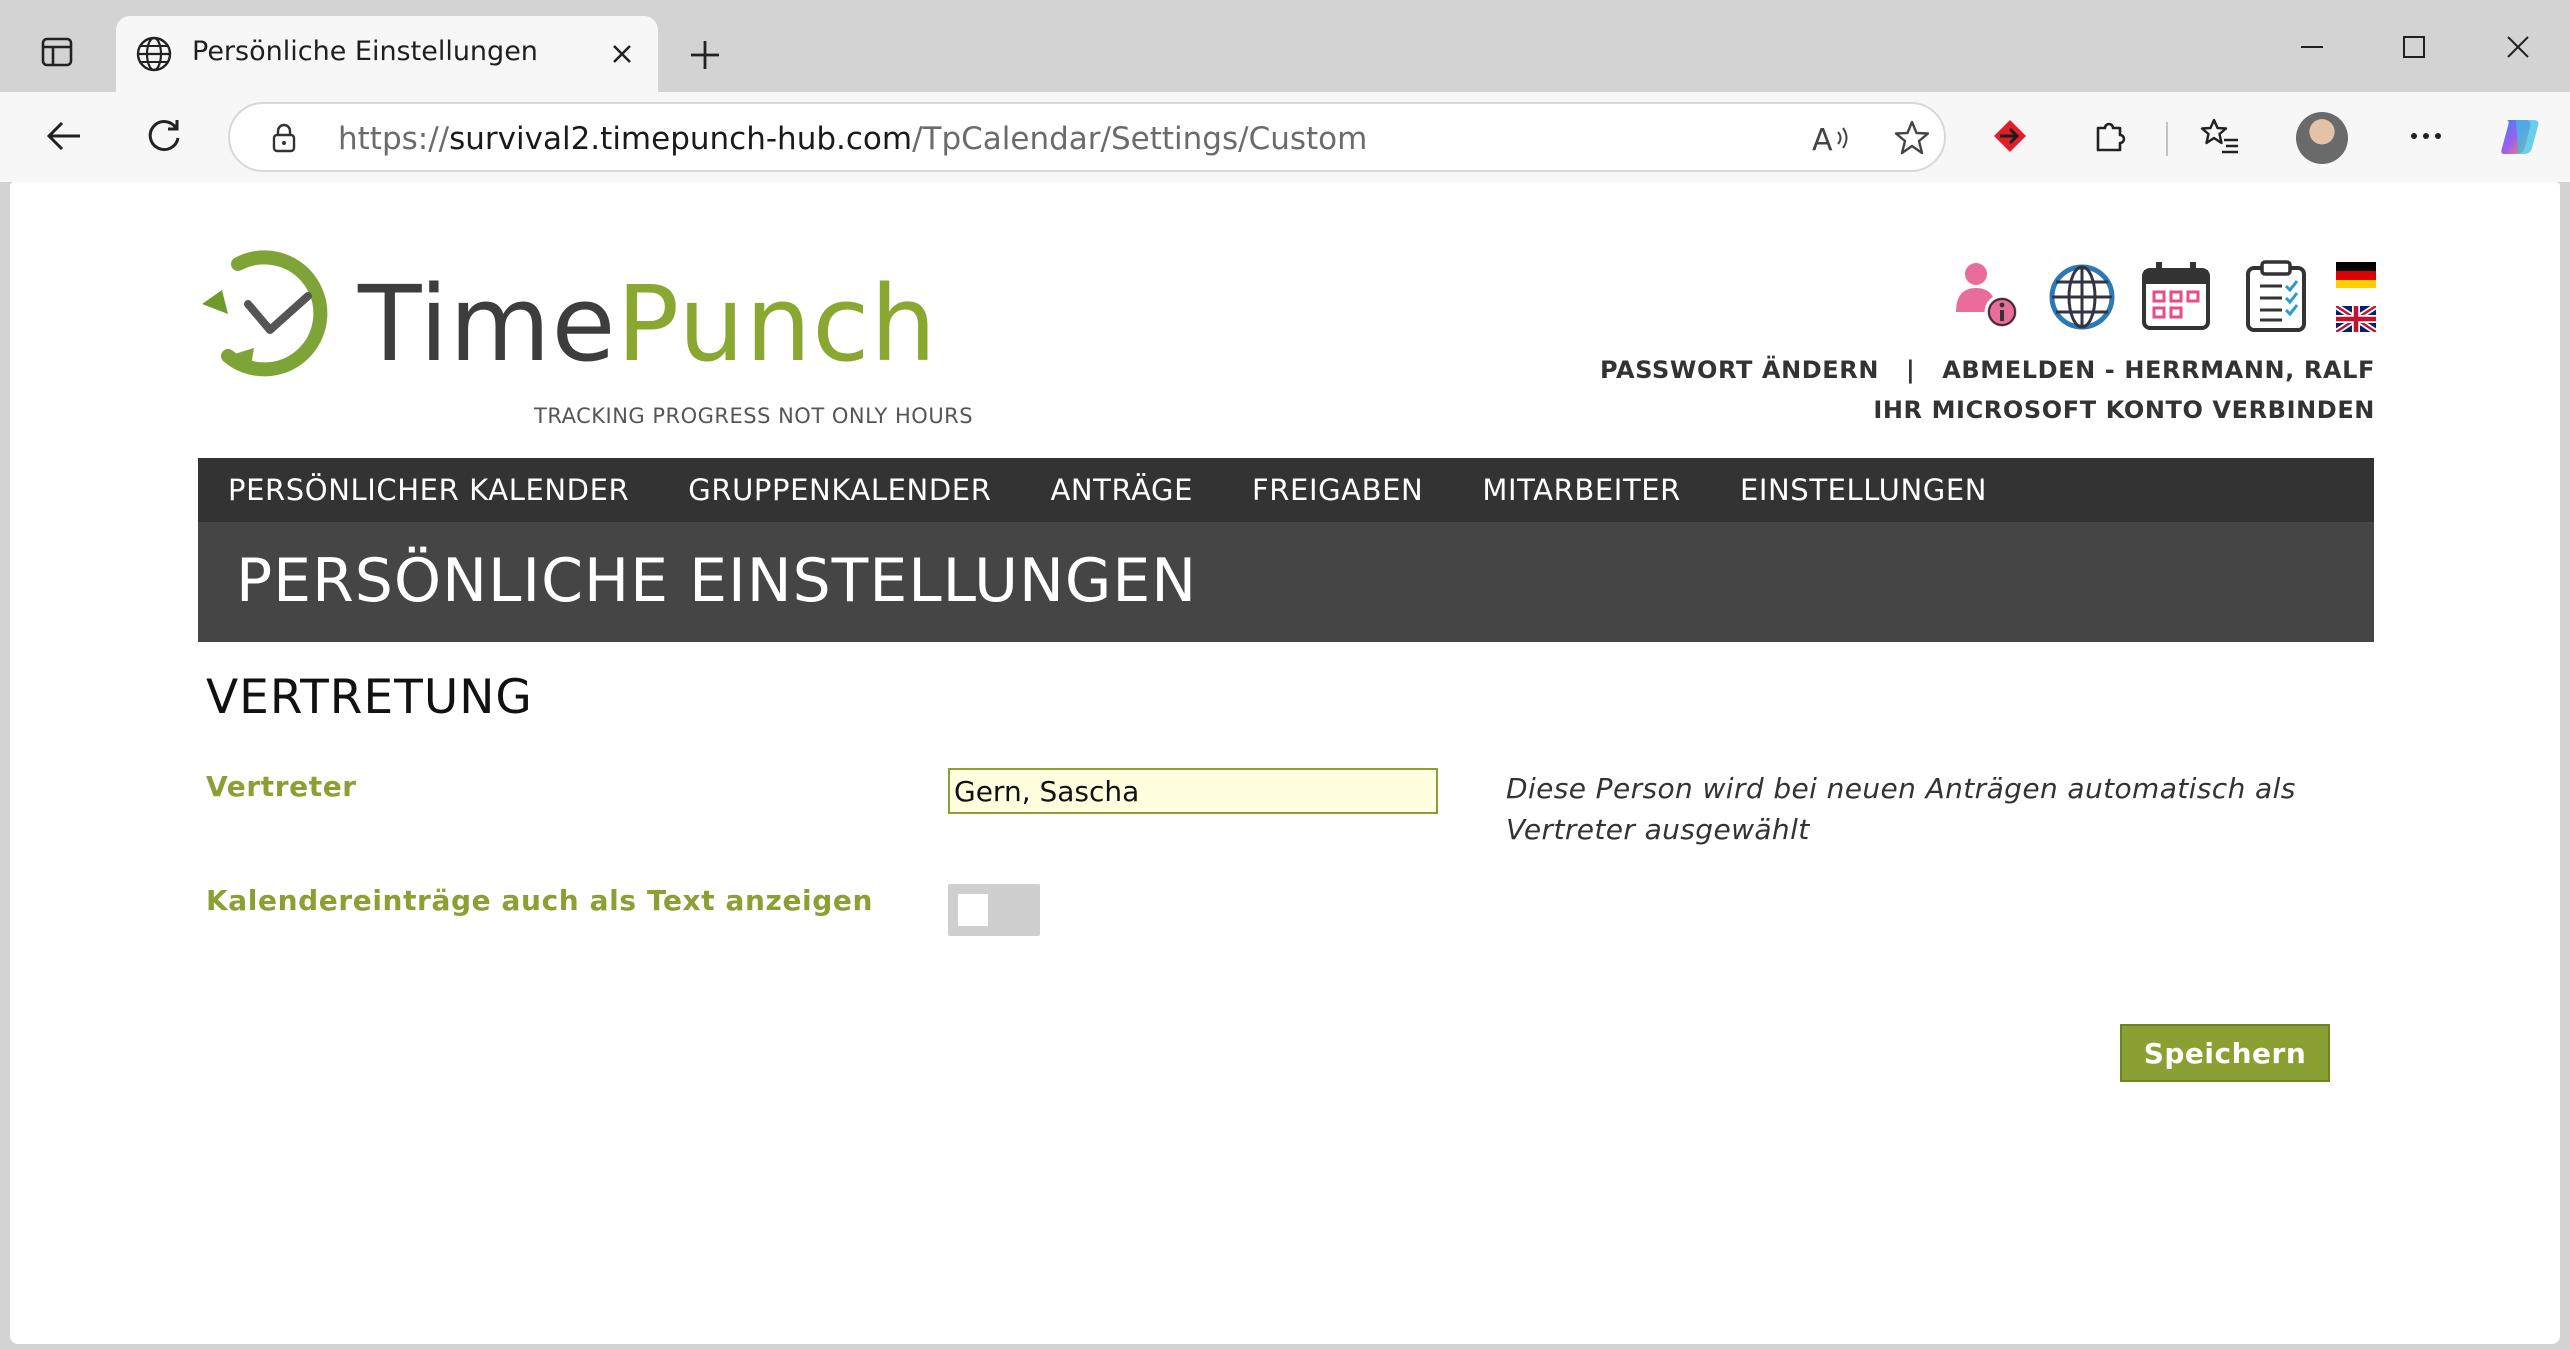  What do you see at coordinates (2220, 136) in the screenshot?
I see `favorites-list-icon` at bounding box center [2220, 136].